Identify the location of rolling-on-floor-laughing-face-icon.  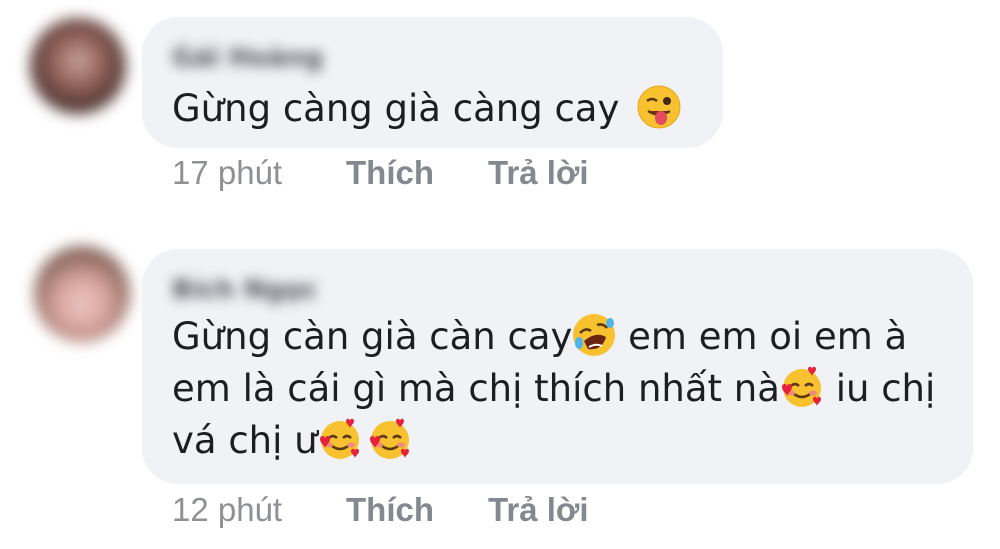
(594, 335).